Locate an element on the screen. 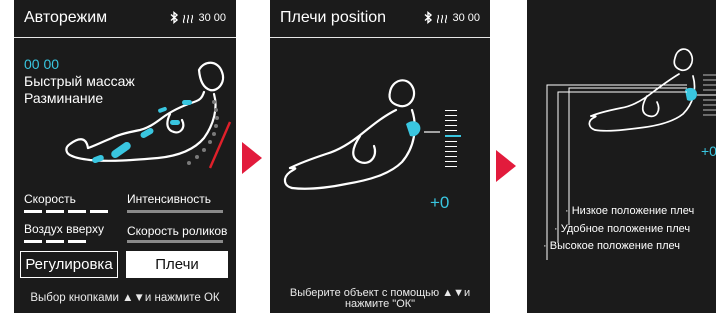 This screenshot has width=716, height=313. roller-speed-label: Скорость роликов is located at coordinates (177, 231).